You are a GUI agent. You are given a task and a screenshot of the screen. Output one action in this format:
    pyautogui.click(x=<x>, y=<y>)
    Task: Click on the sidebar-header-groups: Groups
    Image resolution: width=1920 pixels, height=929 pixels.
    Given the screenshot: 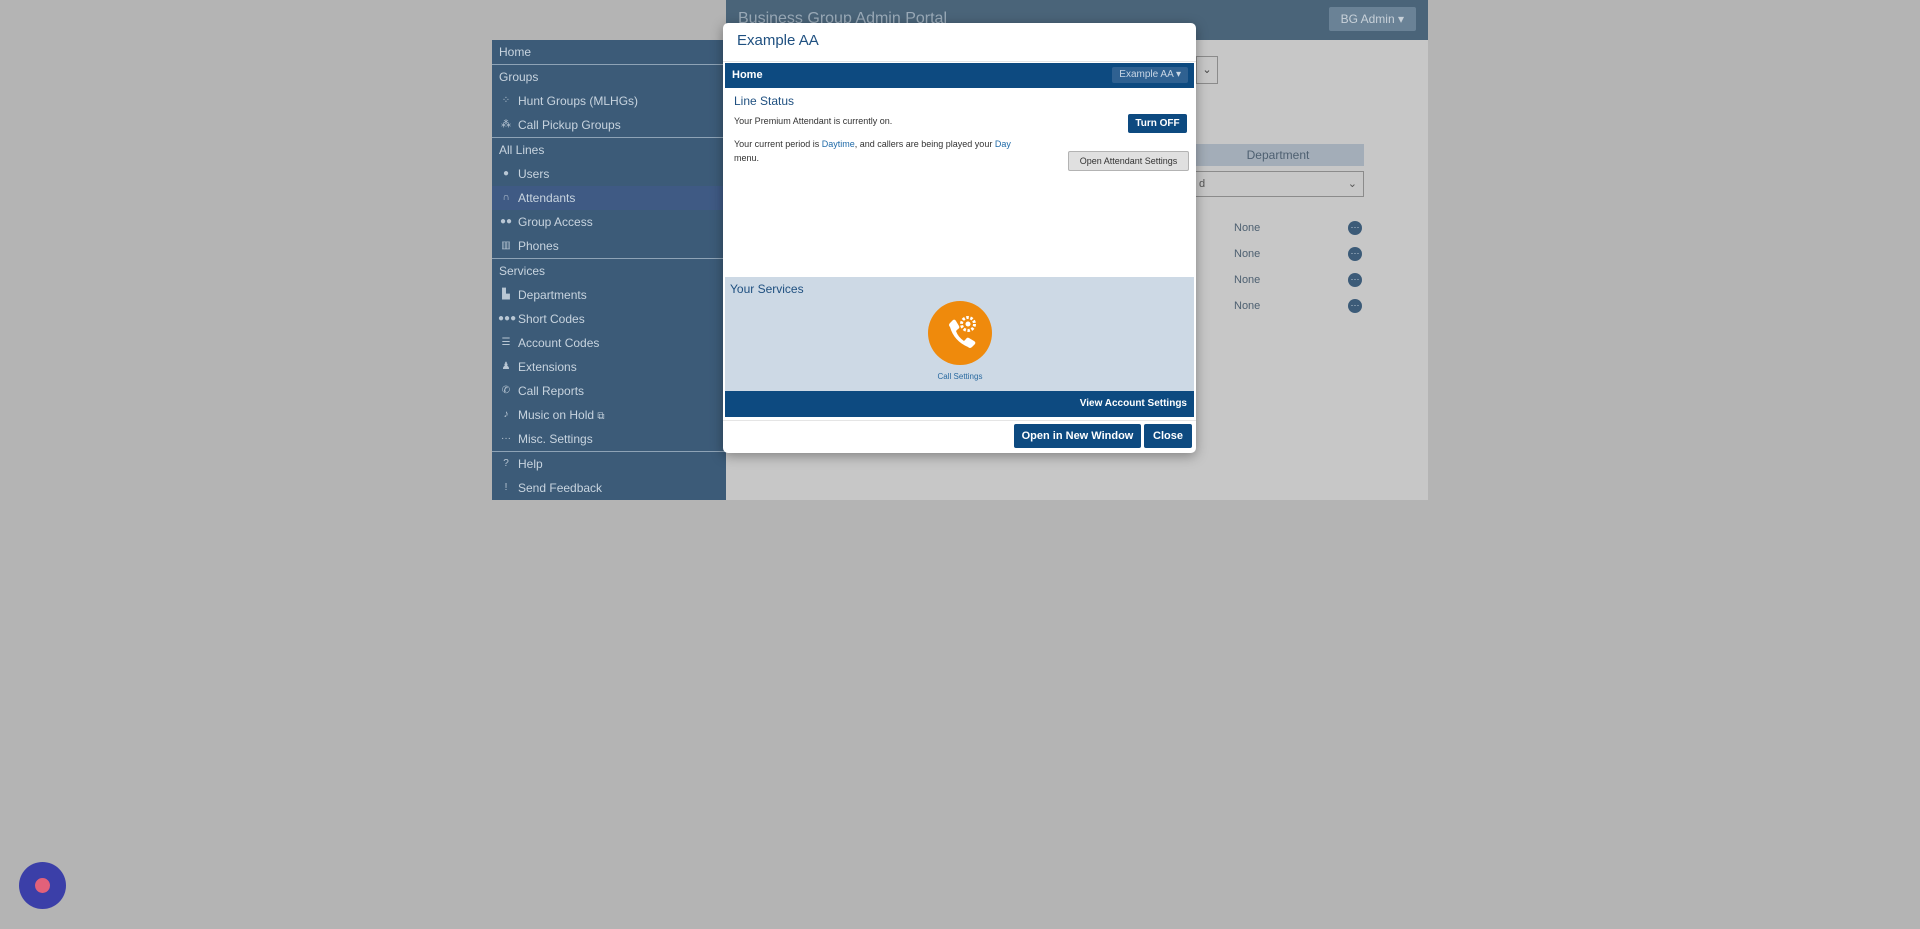 What is the action you would take?
    pyautogui.click(x=609, y=76)
    